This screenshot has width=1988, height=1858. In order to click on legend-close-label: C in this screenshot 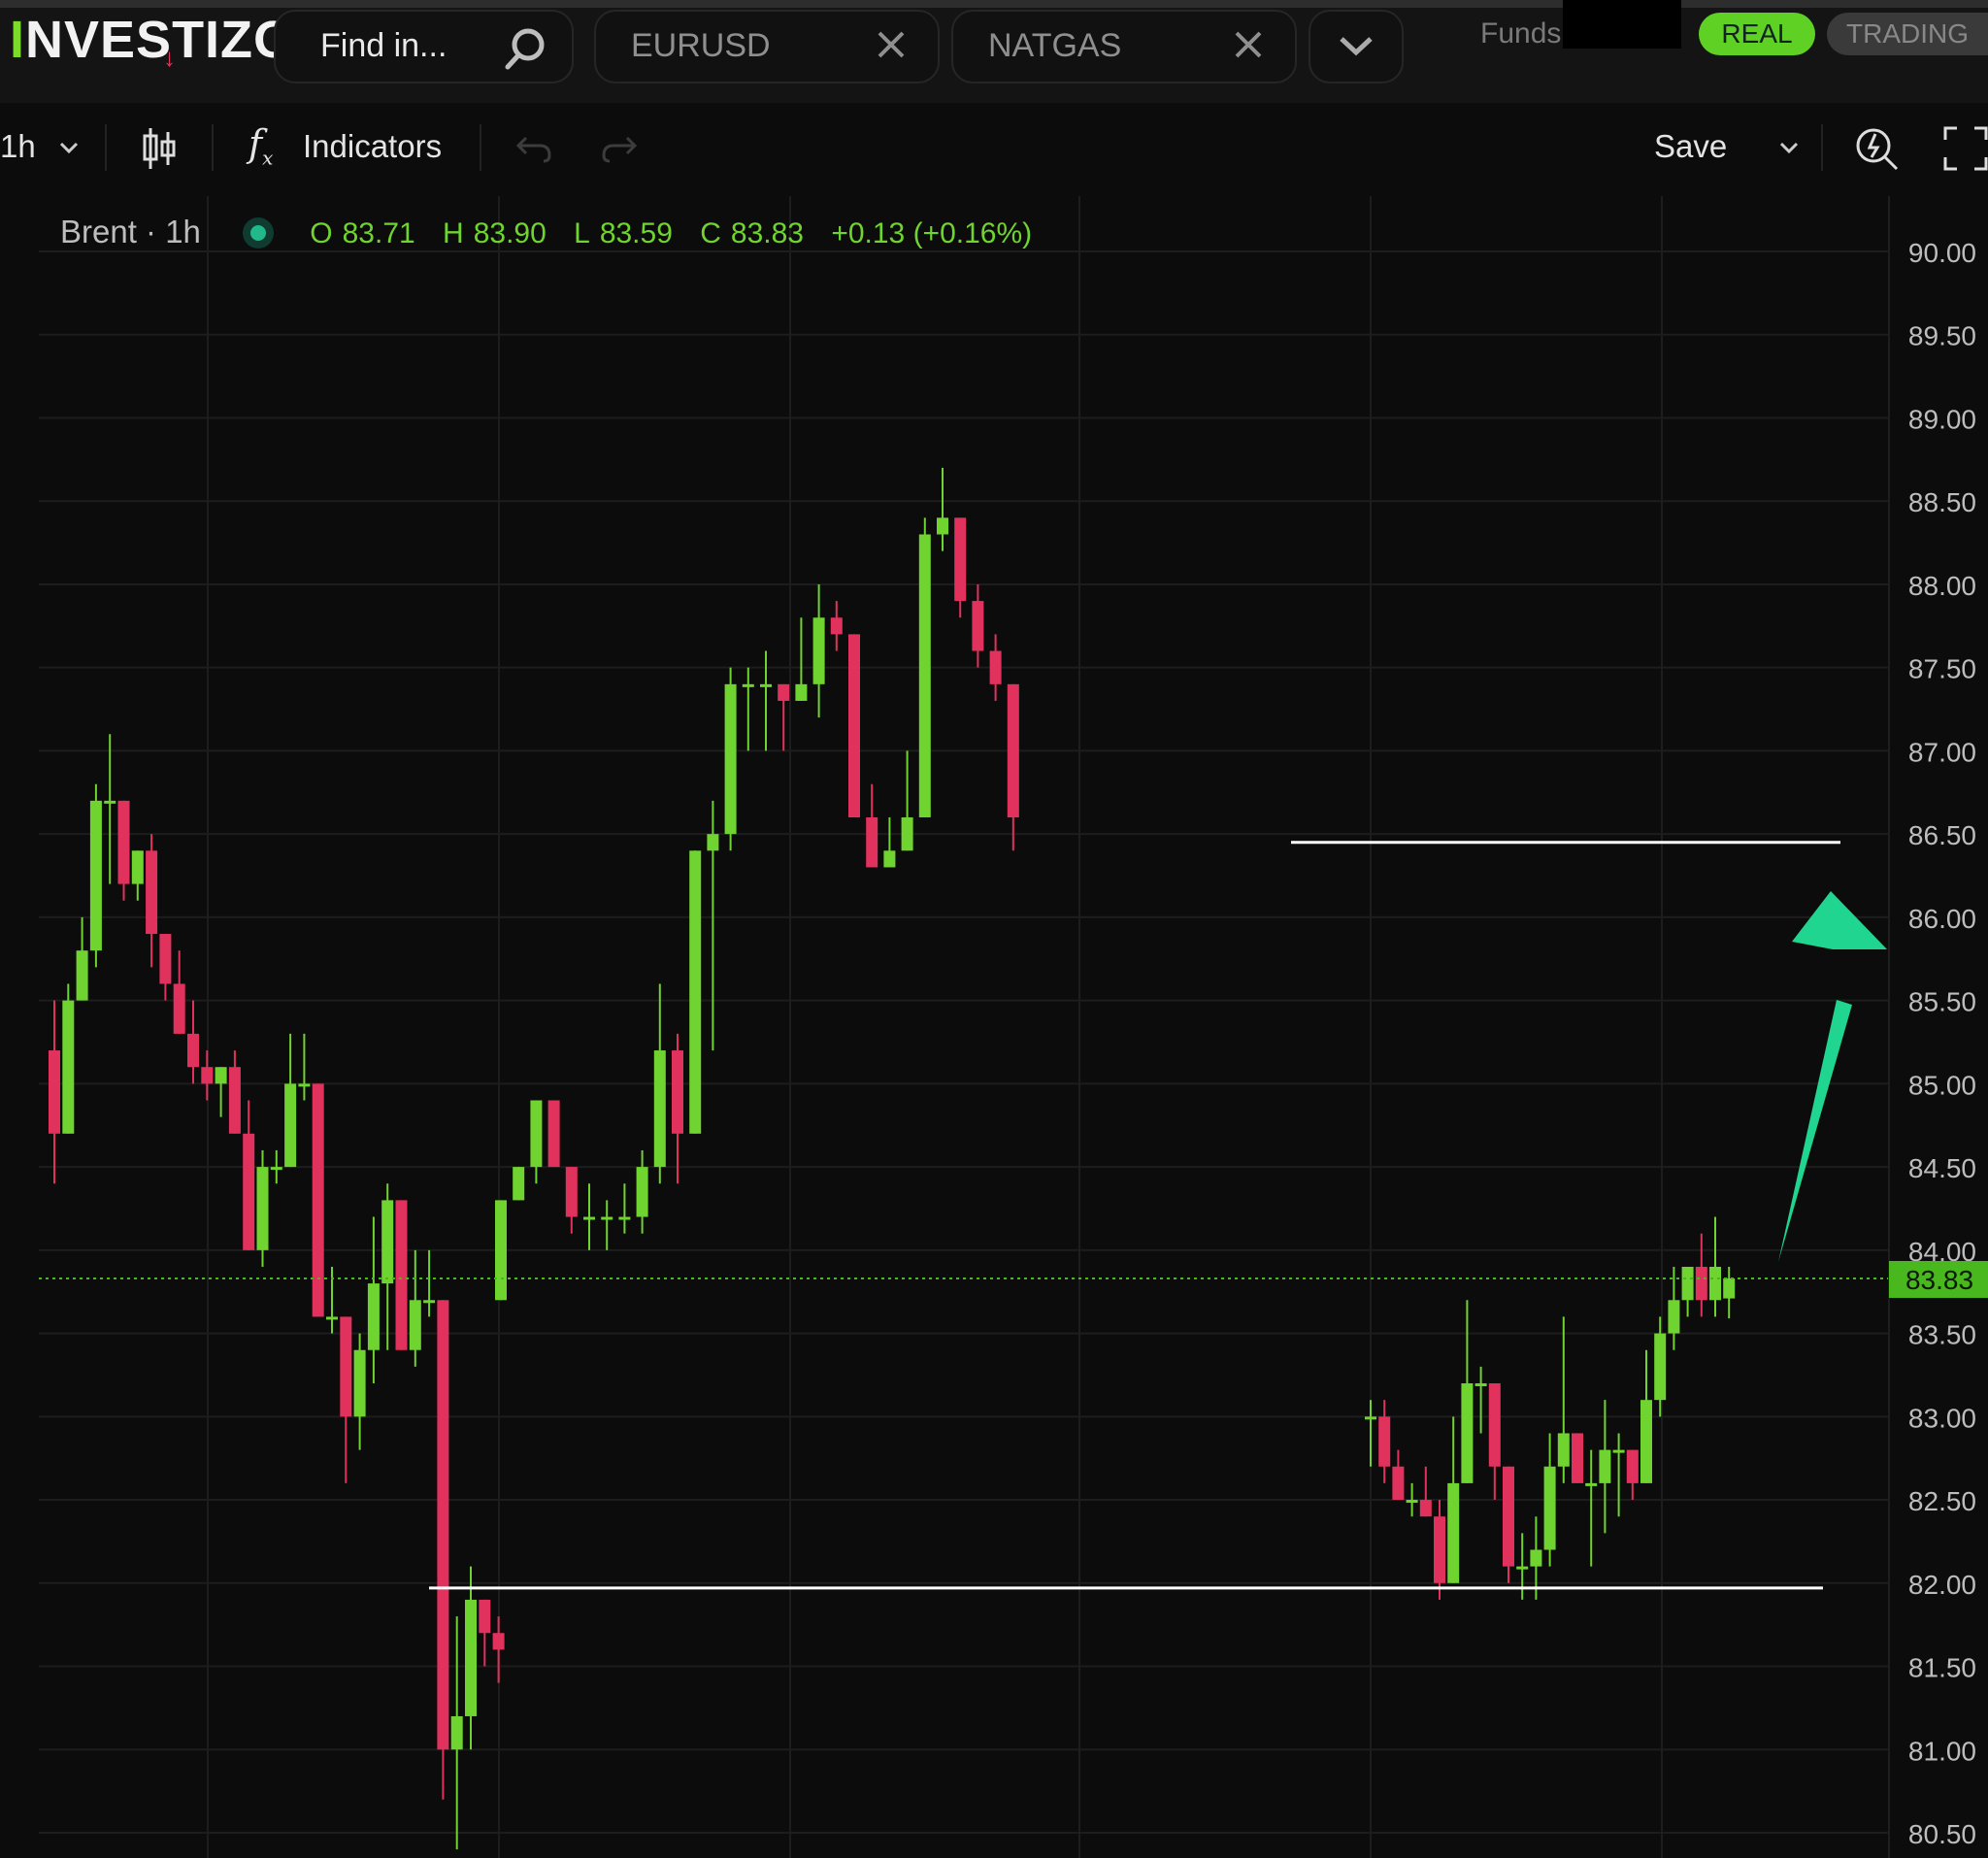, I will do `click(710, 233)`.